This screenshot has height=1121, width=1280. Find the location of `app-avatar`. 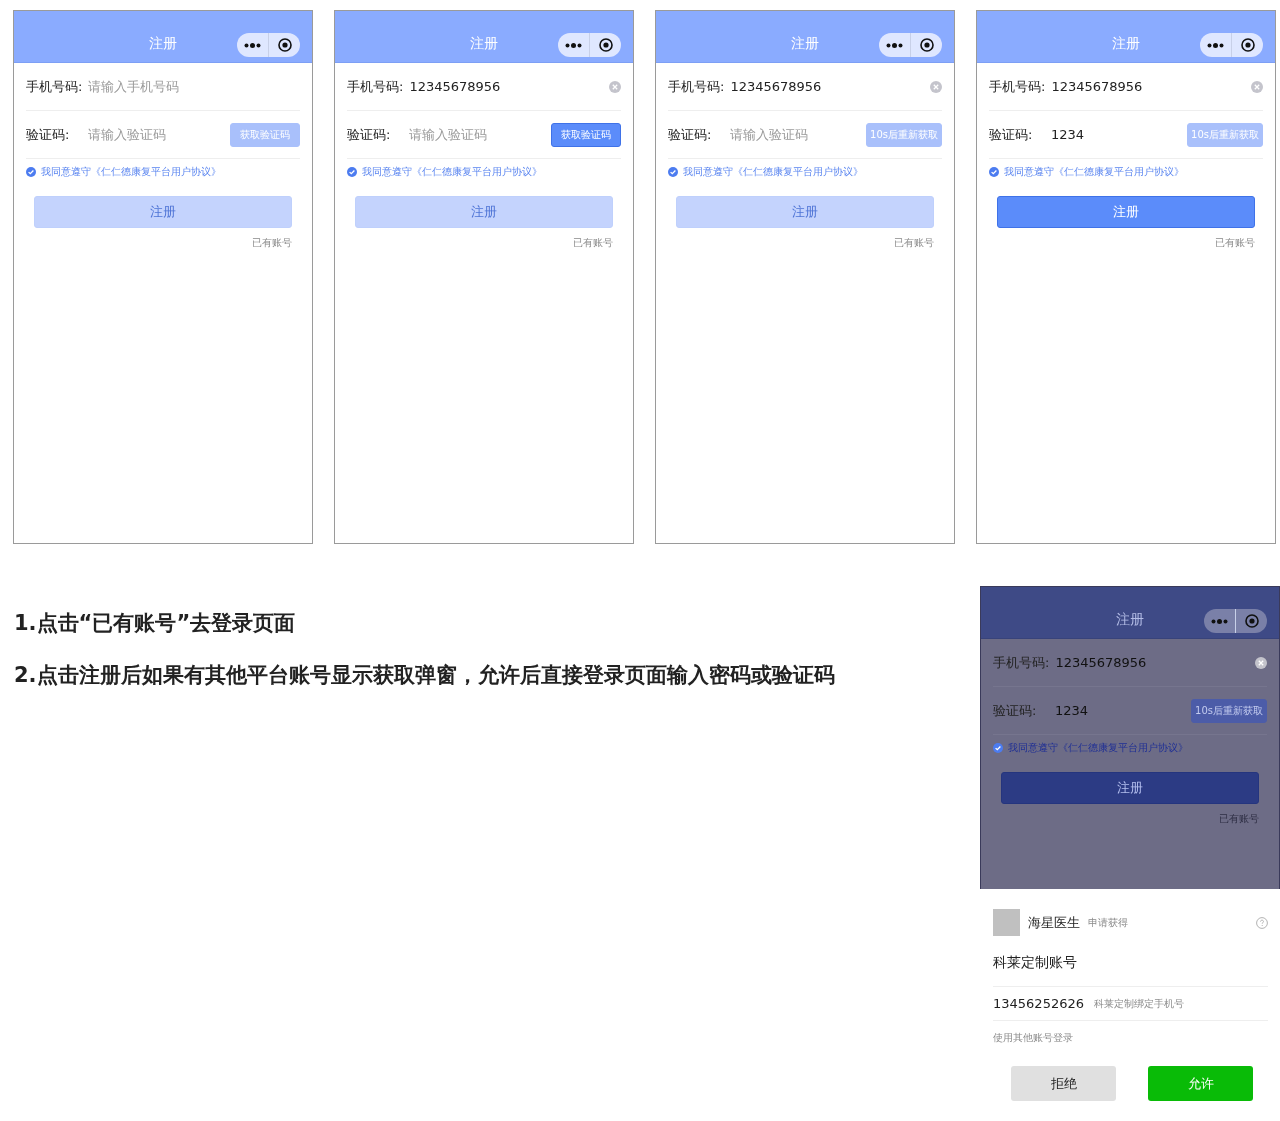

app-avatar is located at coordinates (1006, 922).